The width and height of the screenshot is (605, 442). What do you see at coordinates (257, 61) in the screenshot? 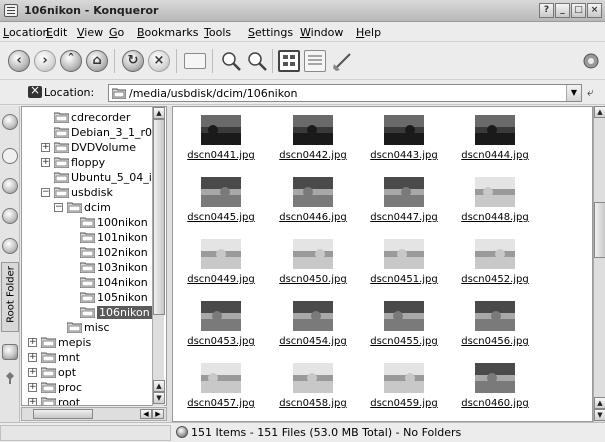
I see `zoom-out-icon` at bounding box center [257, 61].